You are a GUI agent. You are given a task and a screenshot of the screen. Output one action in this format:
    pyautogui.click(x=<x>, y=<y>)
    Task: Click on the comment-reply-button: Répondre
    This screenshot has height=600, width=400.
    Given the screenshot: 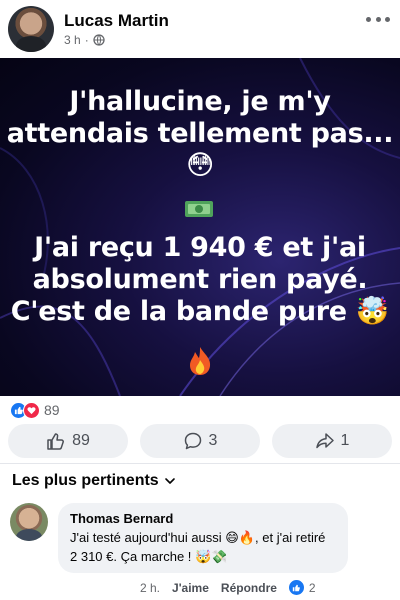 What is the action you would take?
    pyautogui.click(x=249, y=588)
    